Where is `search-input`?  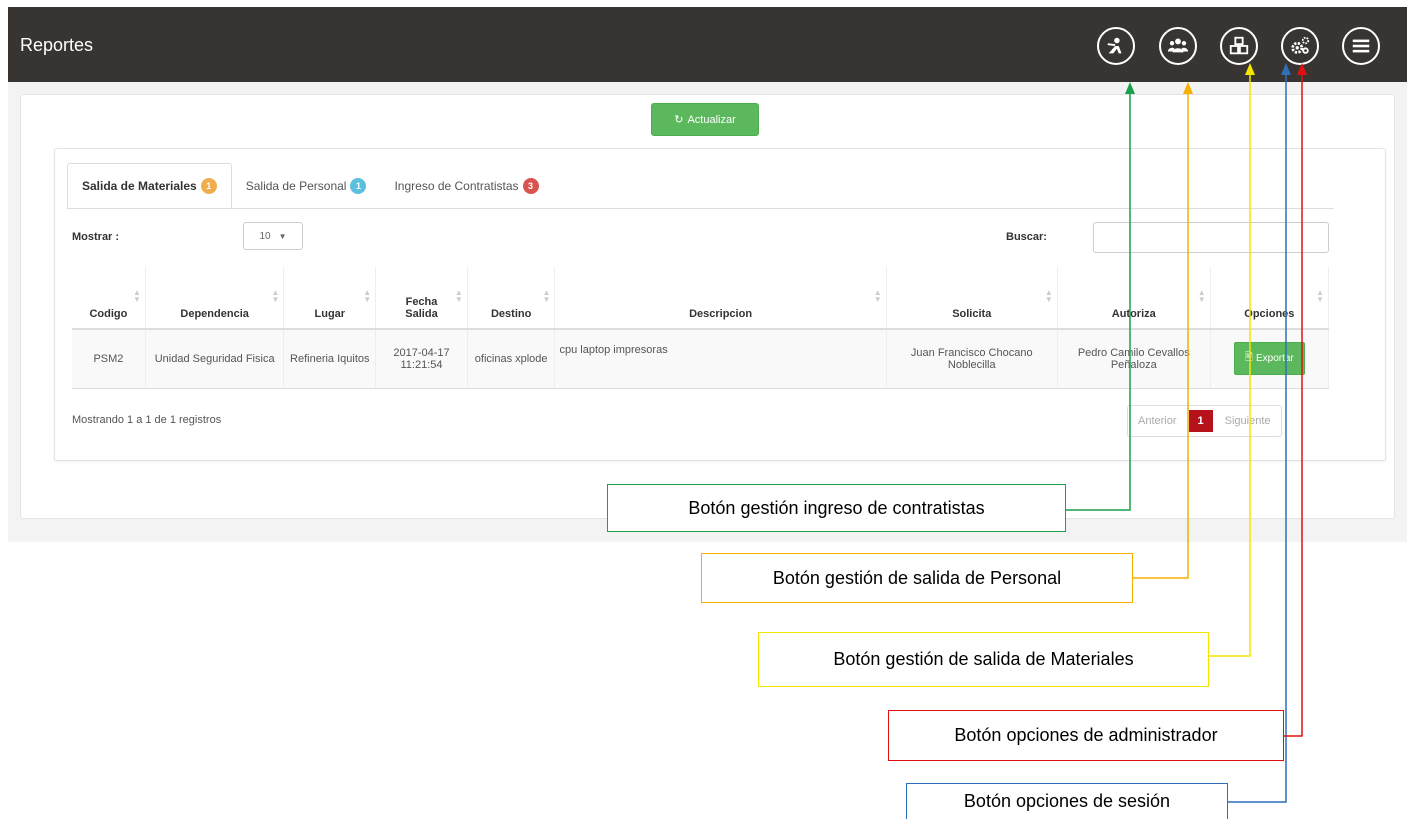
search-input is located at coordinates (1211, 237).